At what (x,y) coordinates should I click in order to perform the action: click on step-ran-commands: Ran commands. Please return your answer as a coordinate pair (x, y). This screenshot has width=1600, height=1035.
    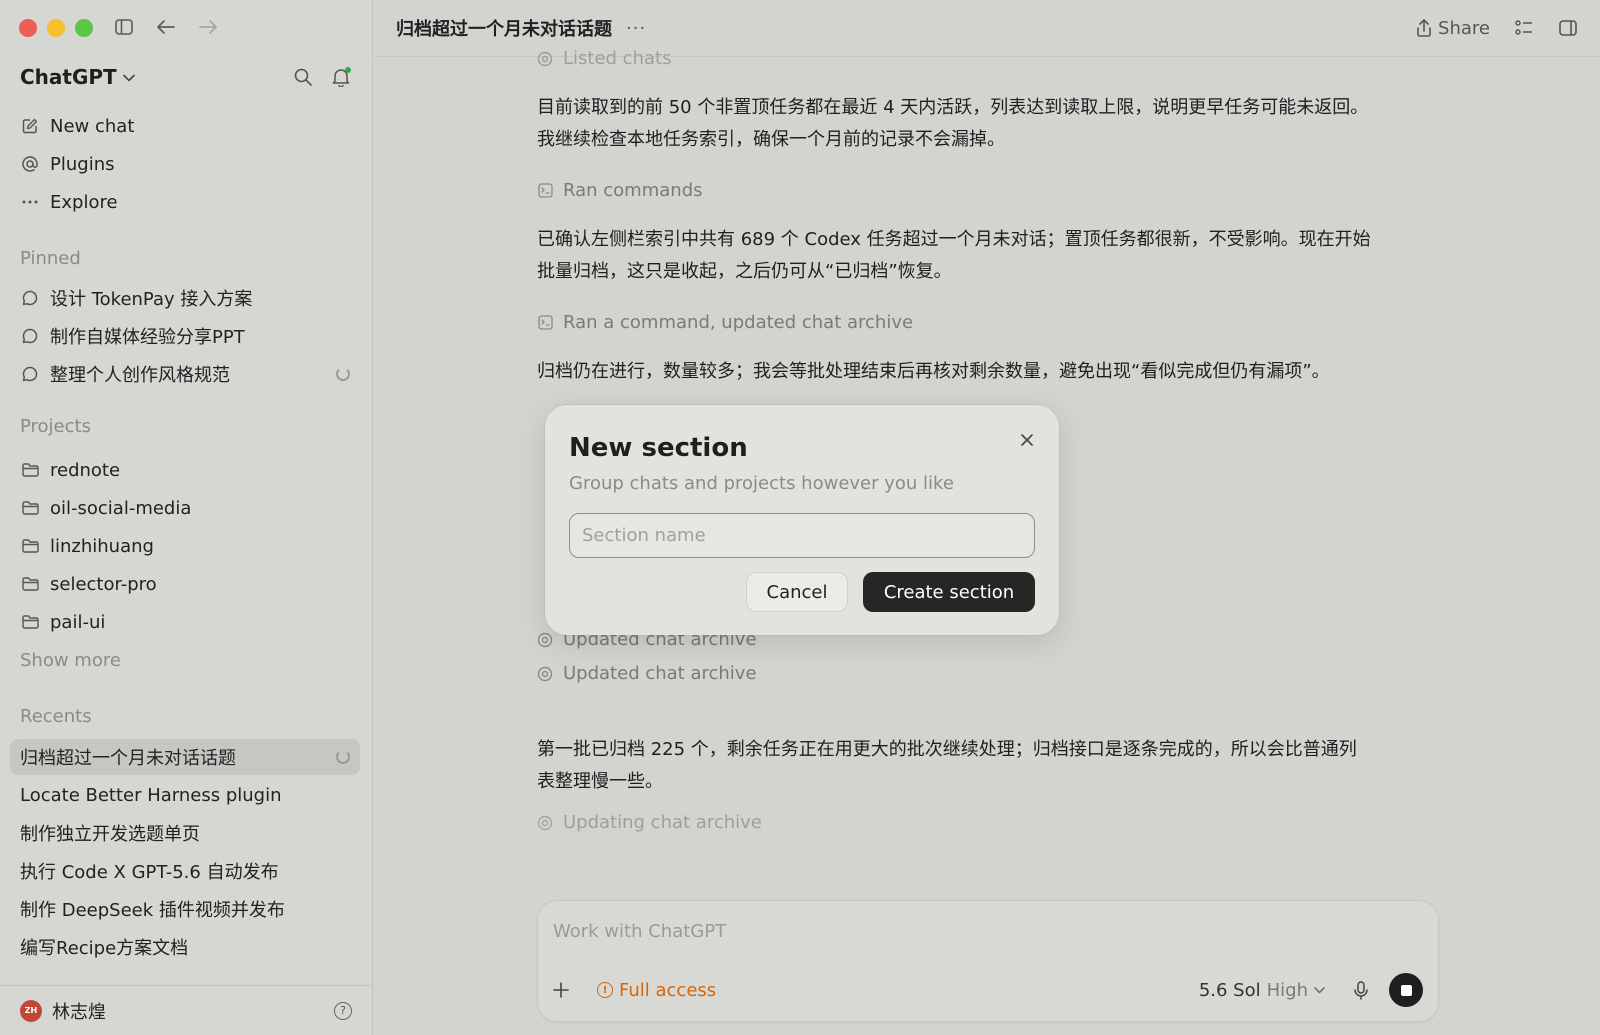
    Looking at the image, I should click on (620, 190).